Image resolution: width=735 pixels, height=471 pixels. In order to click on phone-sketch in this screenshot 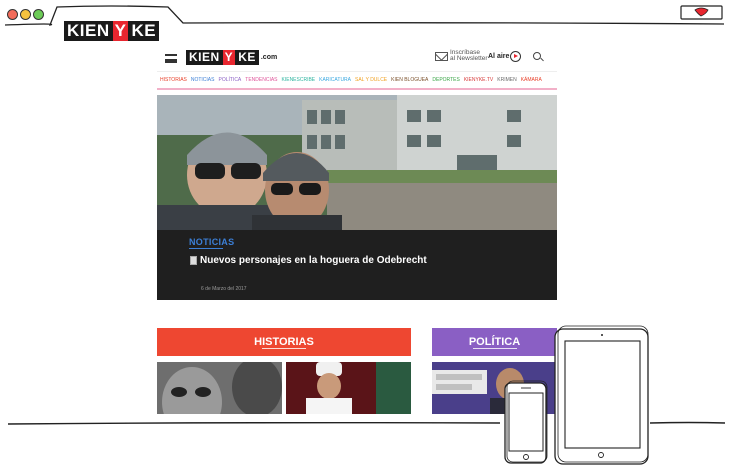, I will do `click(526, 422)`.